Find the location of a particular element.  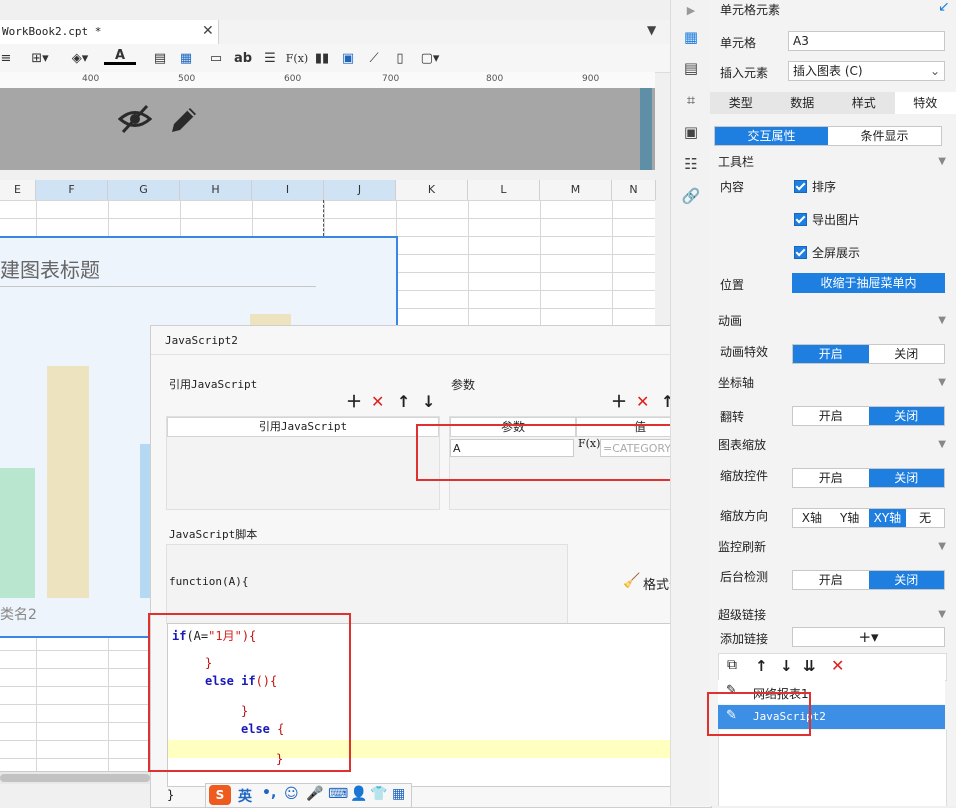

scroll-thumb is located at coordinates (75, 778).